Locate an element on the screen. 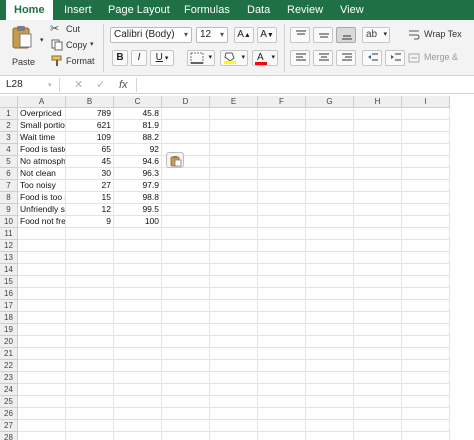 Image resolution: width=474 pixels, height=440 pixels. cell-i8 is located at coordinates (426, 198).